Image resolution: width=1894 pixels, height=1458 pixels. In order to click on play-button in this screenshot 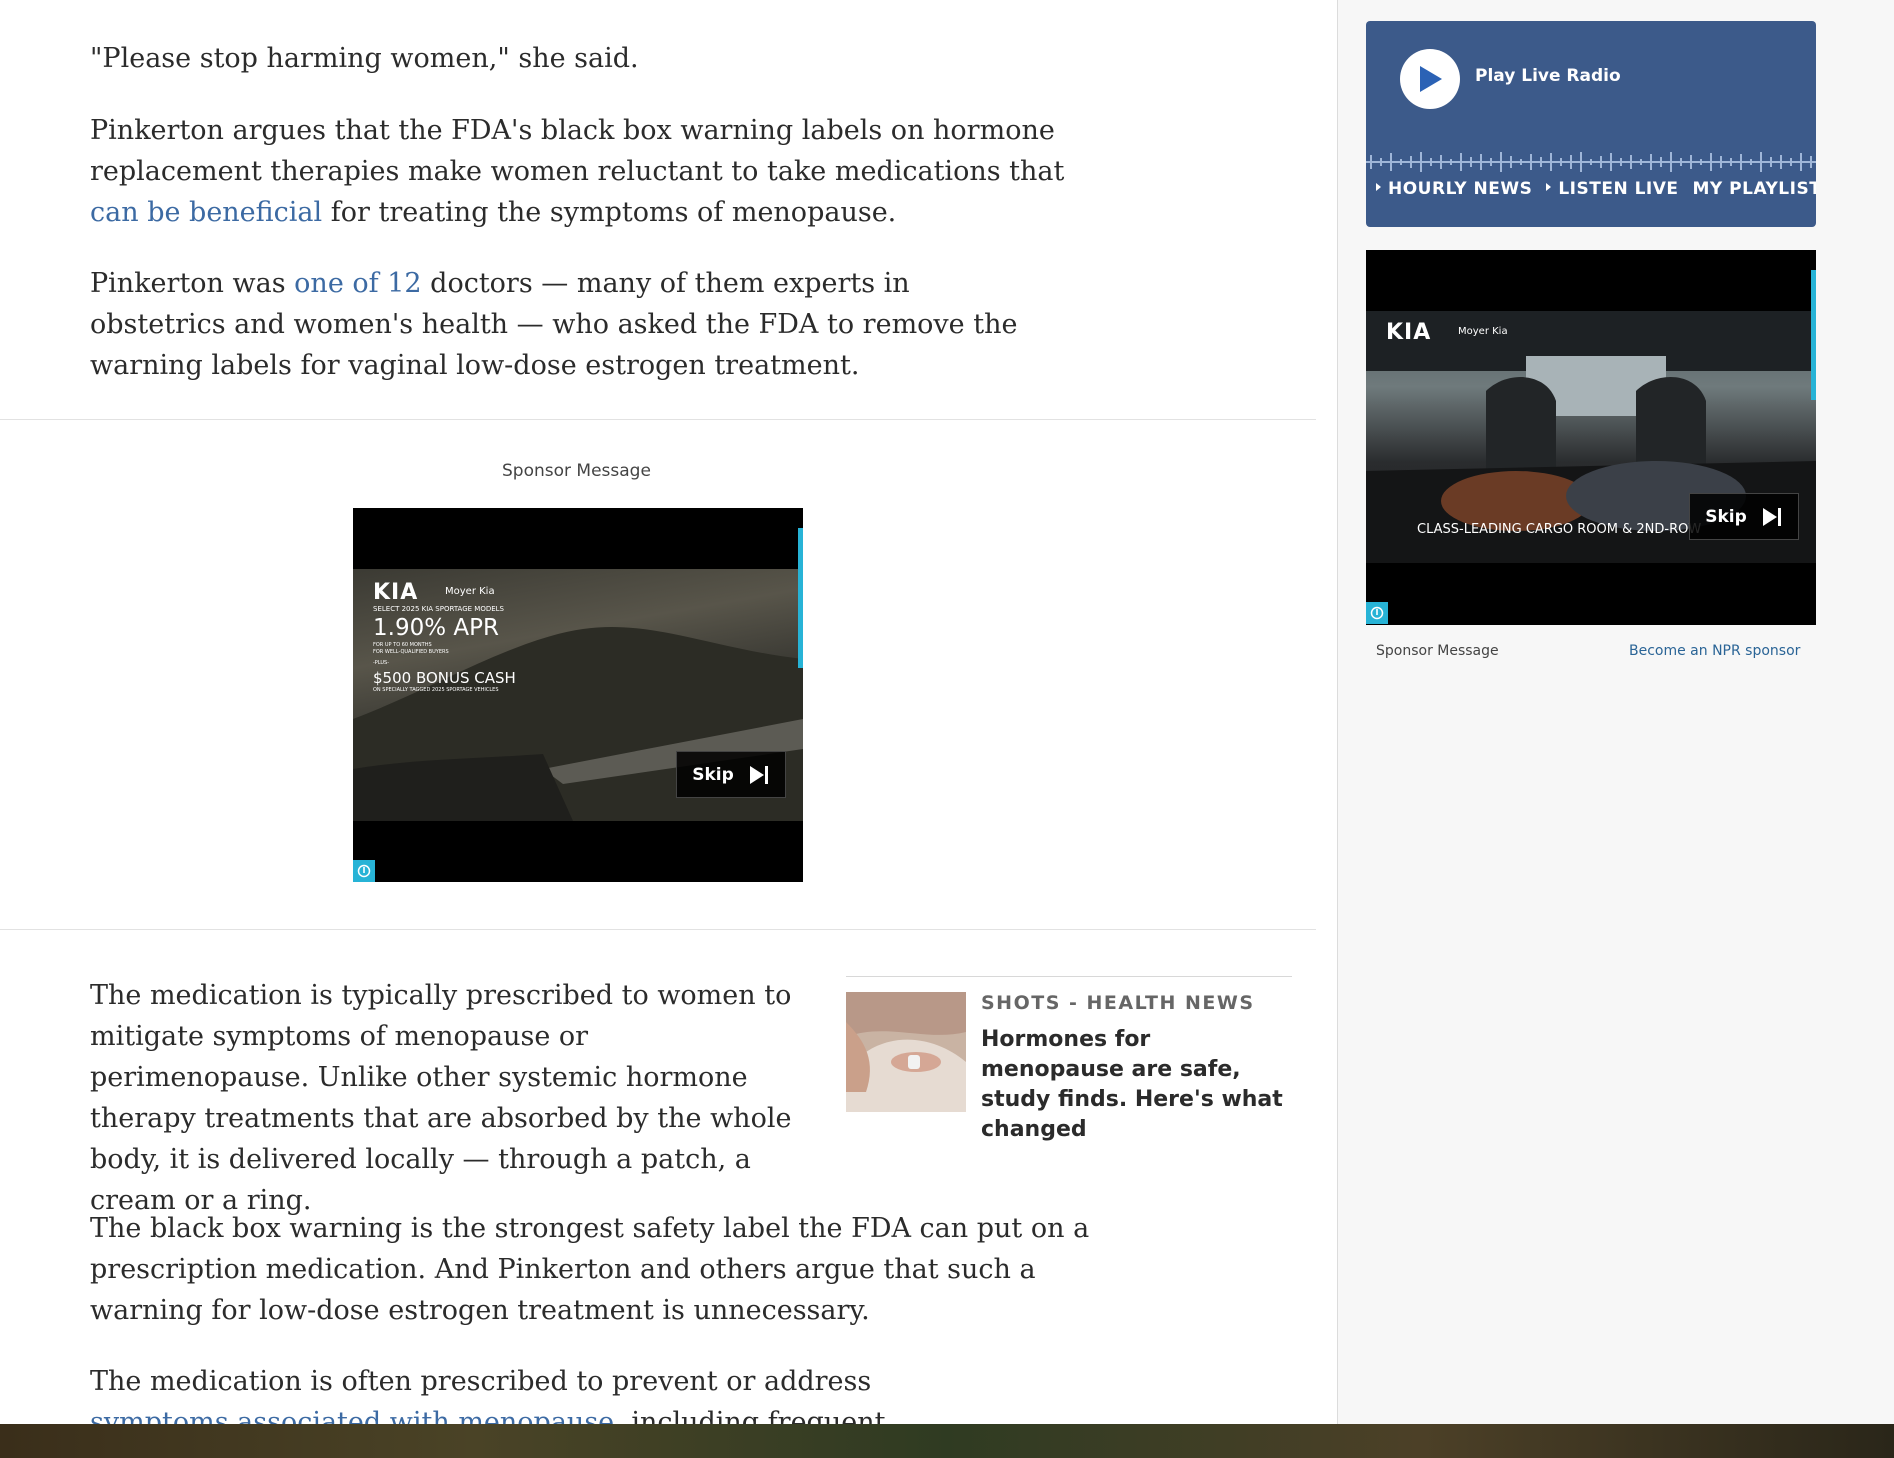, I will do `click(1430, 79)`.